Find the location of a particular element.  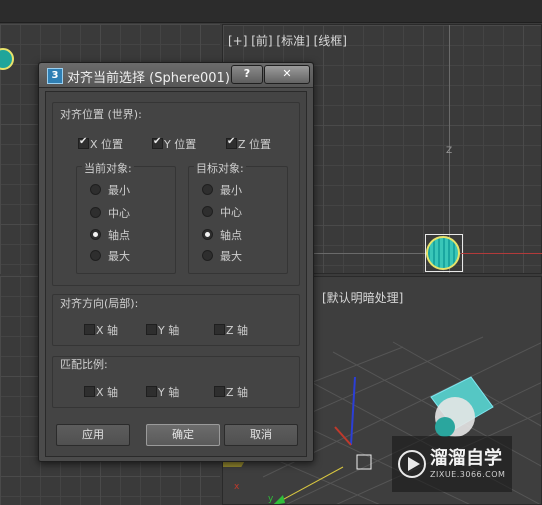

current-pivot-radio is located at coordinates (95, 234).